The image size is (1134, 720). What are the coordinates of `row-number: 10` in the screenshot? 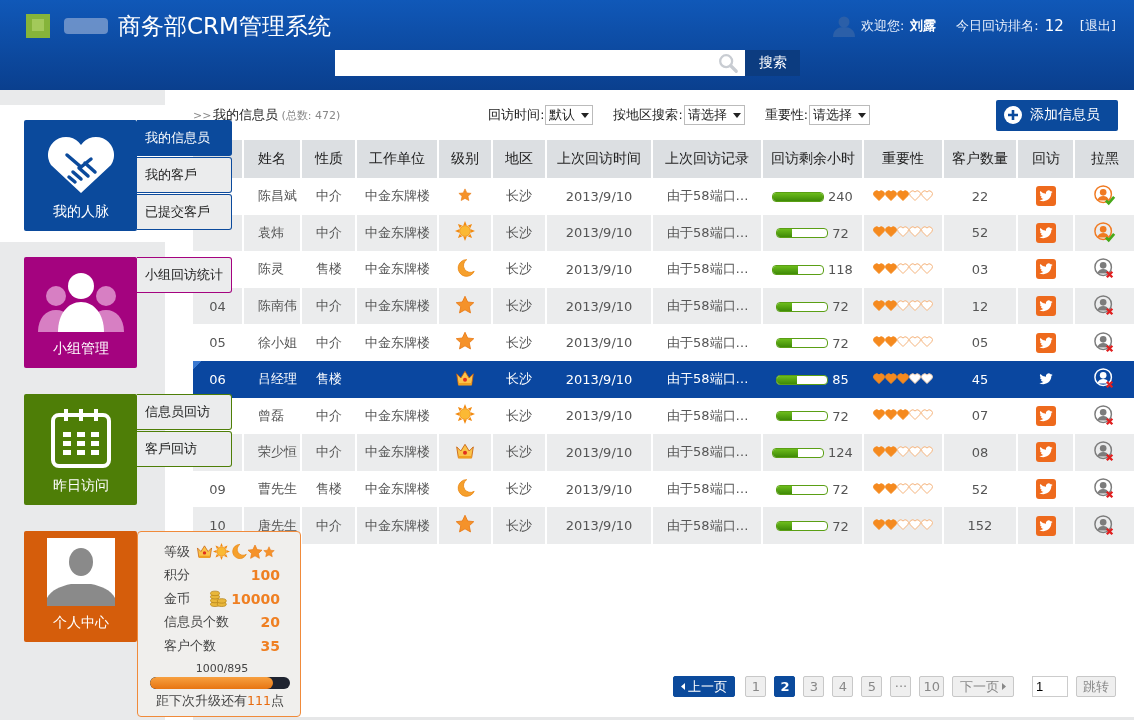 It's located at (217, 526).